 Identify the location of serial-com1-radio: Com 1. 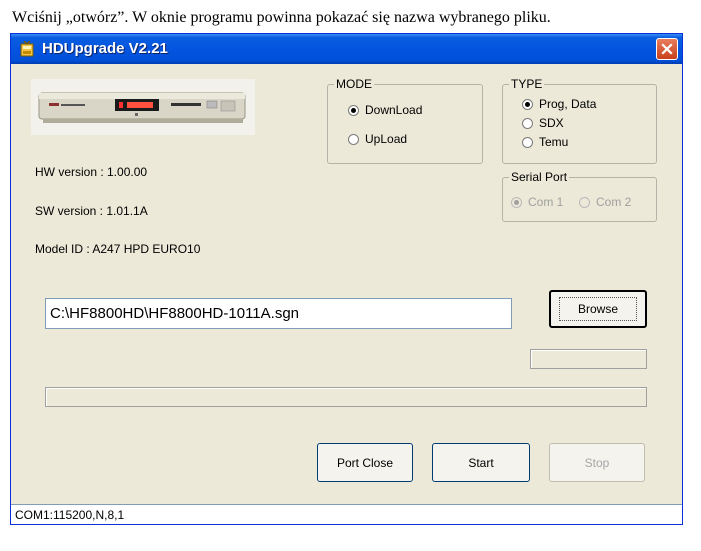
(537, 202).